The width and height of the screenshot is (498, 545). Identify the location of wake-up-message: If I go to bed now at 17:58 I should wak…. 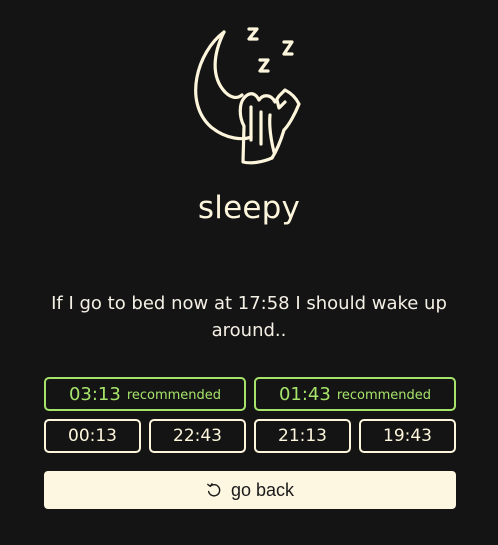
(249, 317).